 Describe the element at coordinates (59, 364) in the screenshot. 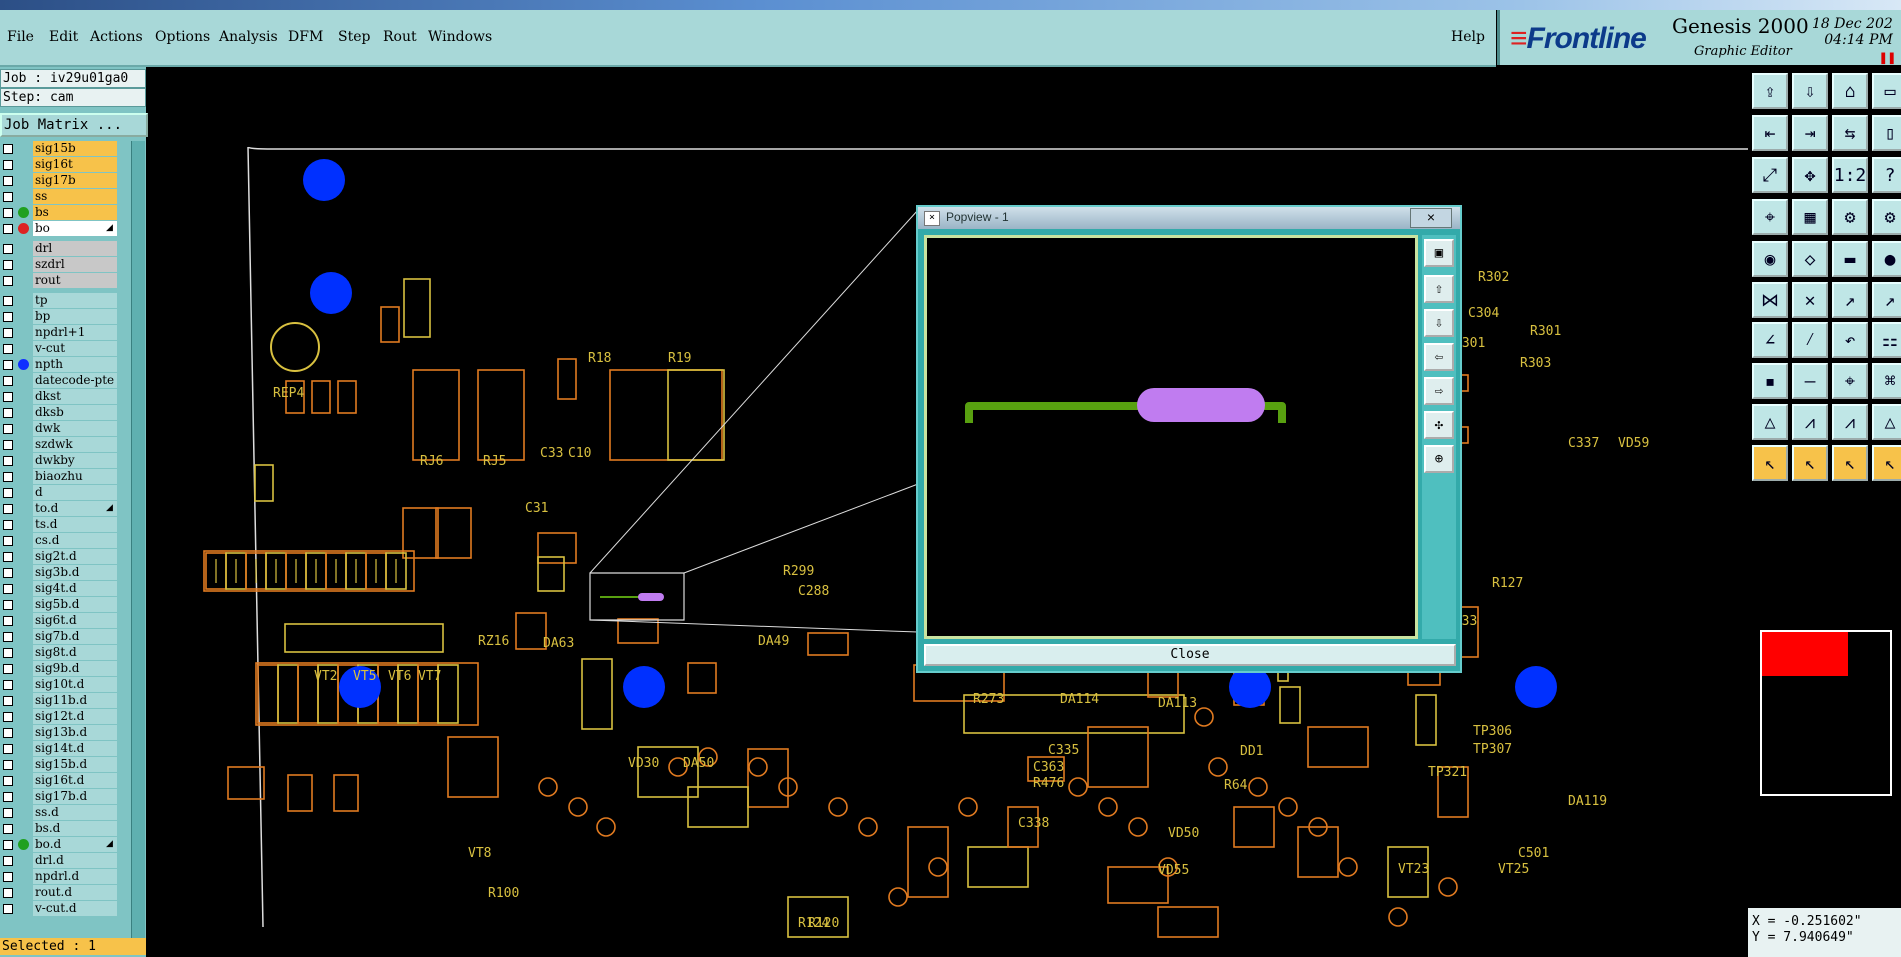

I see `layer-row: npth` at that location.